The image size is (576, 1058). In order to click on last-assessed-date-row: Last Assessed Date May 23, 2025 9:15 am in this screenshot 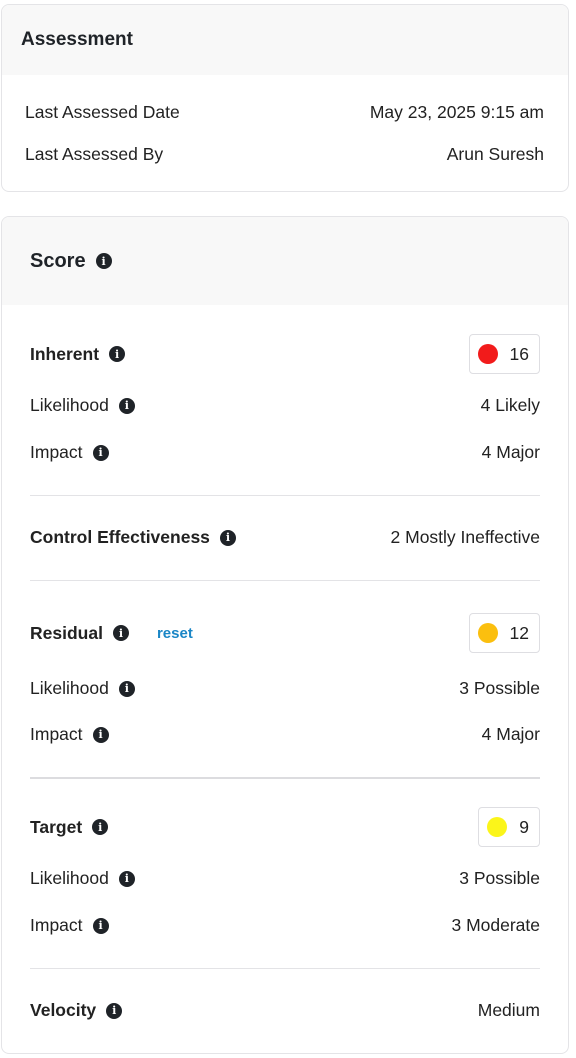, I will do `click(284, 112)`.